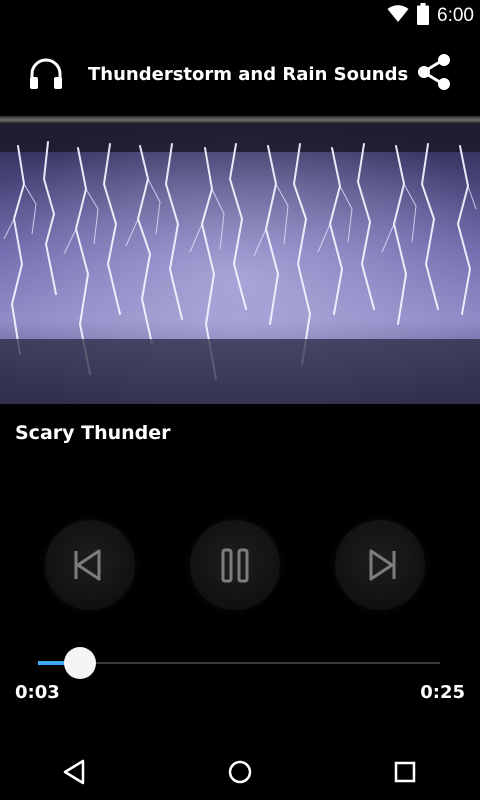 The image size is (480, 800). I want to click on status-time: 6:00, so click(455, 15).